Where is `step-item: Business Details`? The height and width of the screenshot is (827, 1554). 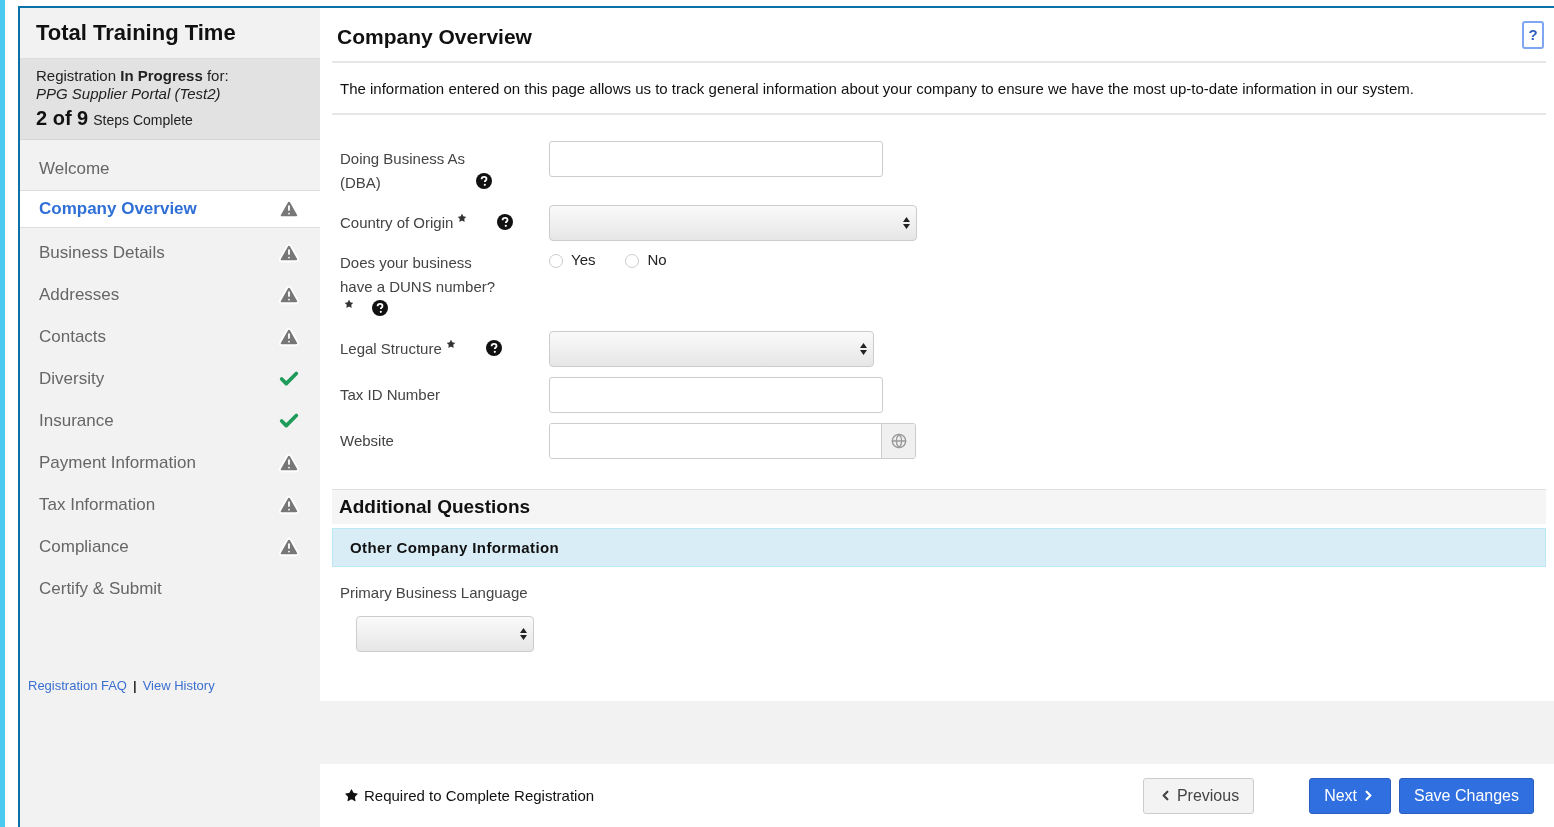
step-item: Business Details is located at coordinates (170, 253).